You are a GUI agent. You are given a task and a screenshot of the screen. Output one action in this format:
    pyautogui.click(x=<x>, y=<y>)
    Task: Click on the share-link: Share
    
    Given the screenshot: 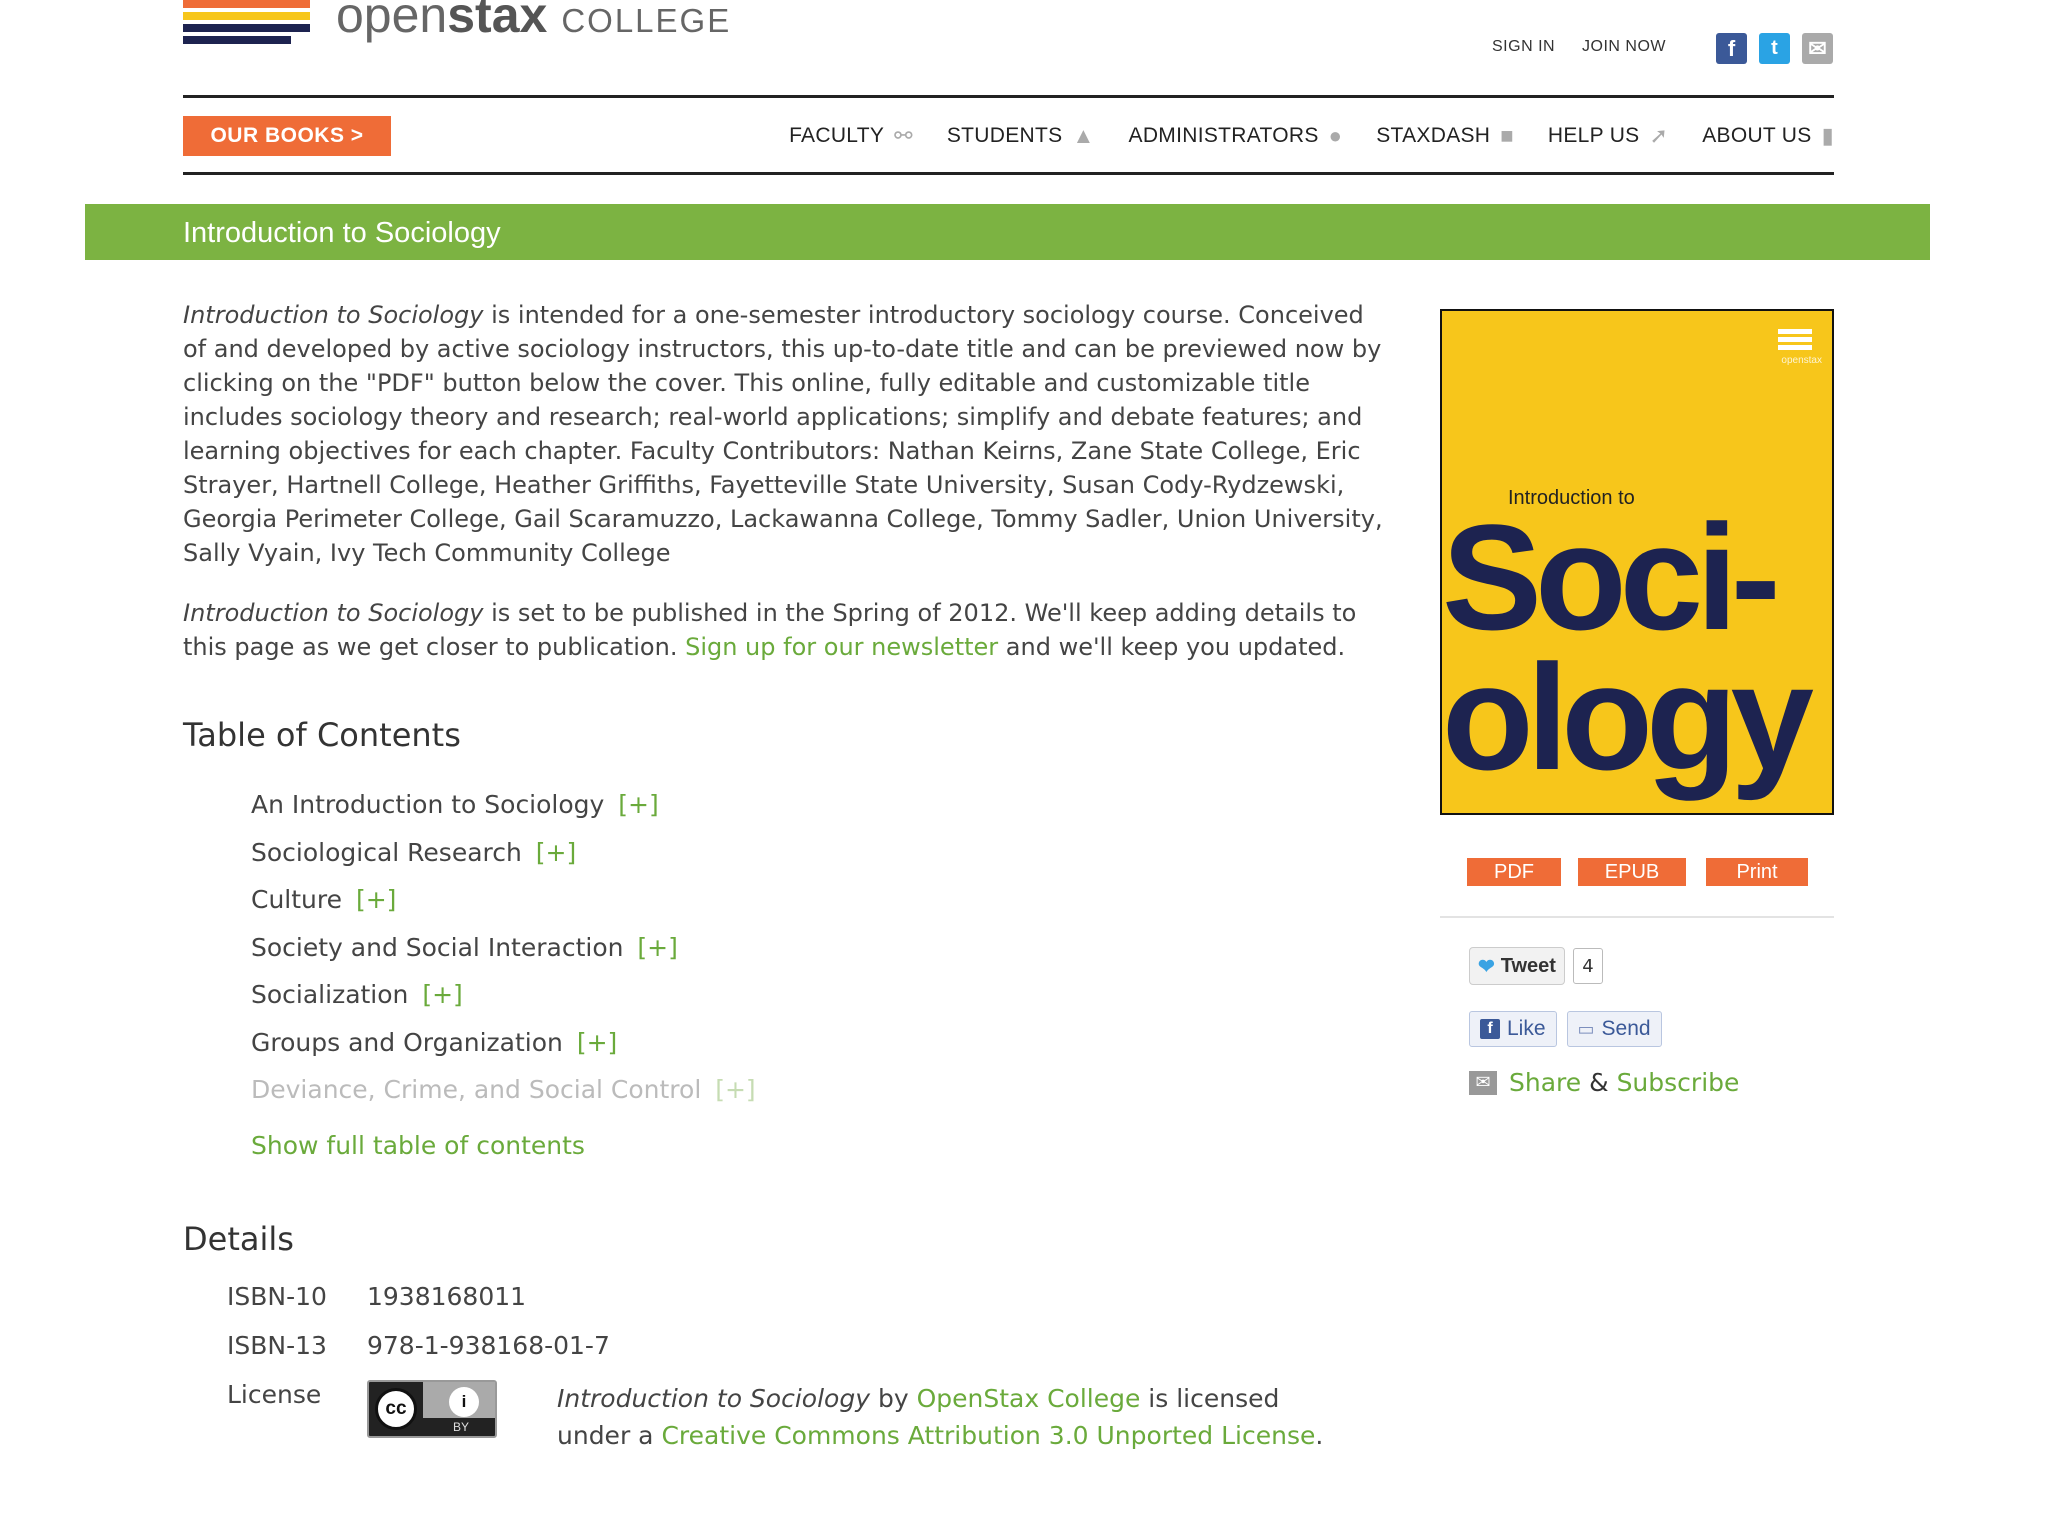 What is the action you would take?
    pyautogui.click(x=1545, y=1082)
    